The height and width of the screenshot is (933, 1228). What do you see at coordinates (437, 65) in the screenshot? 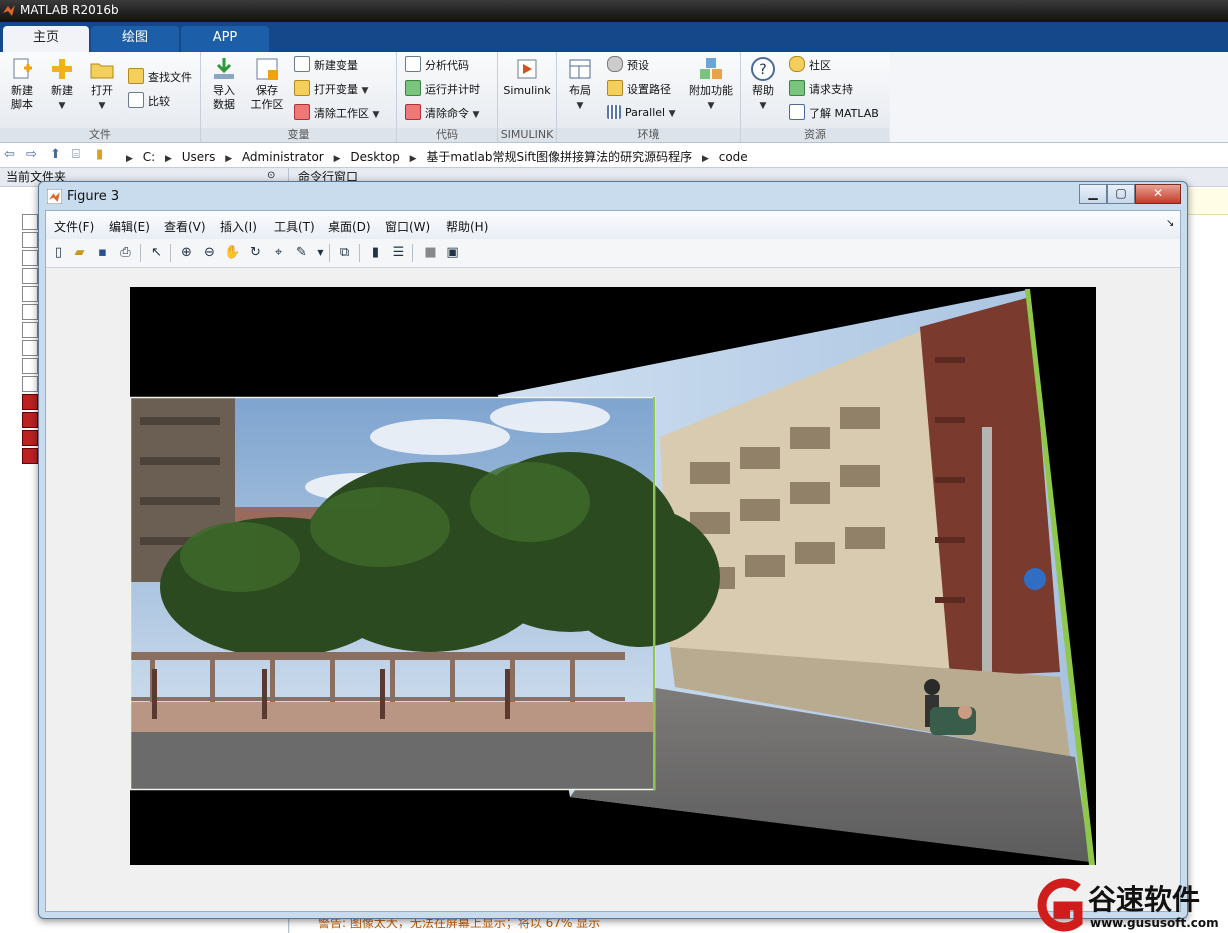
I see `analyze-code-button: 分析代码` at bounding box center [437, 65].